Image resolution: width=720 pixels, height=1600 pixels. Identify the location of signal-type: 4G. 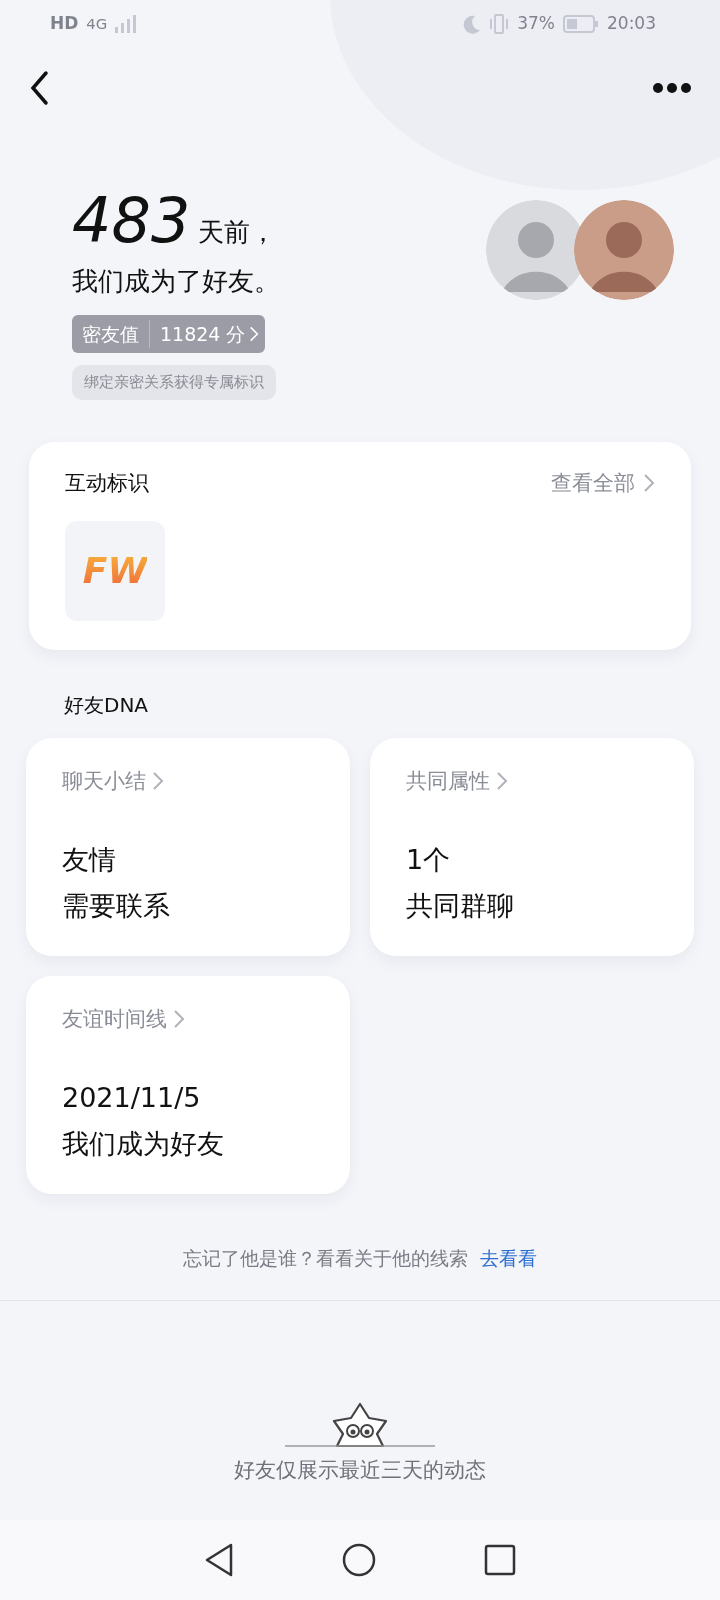
(97, 24).